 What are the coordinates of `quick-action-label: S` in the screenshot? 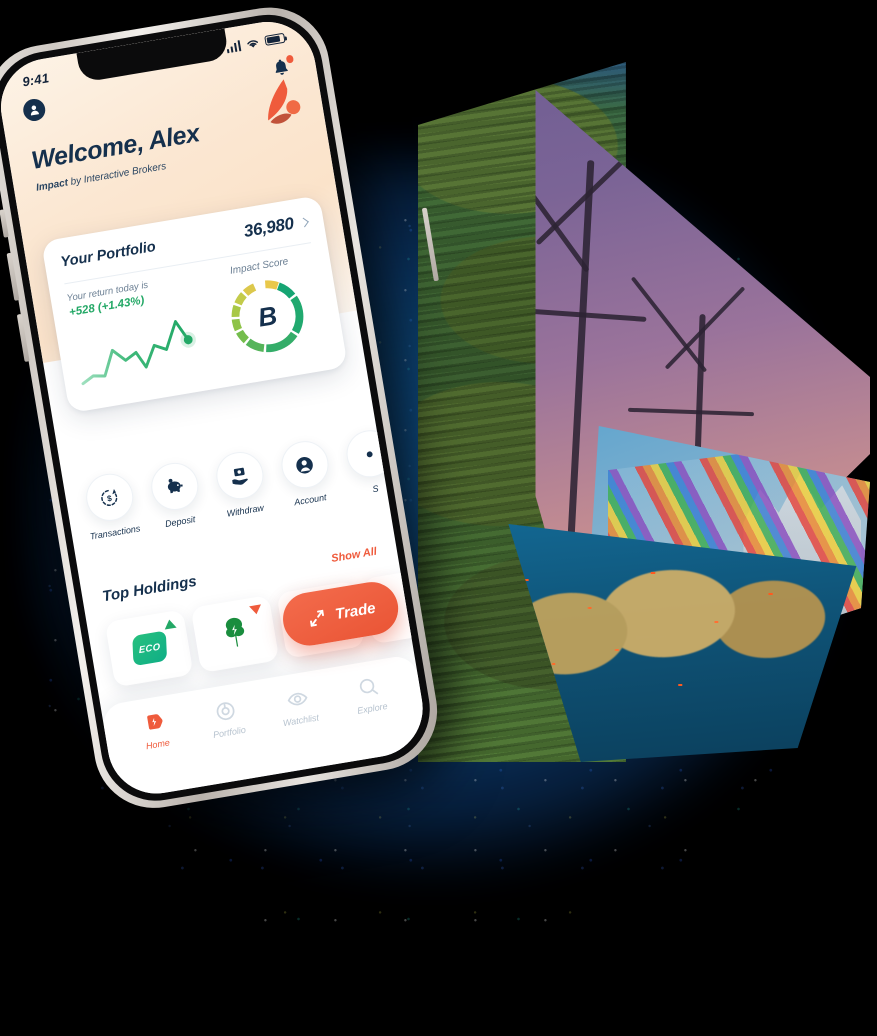 It's located at (375, 489).